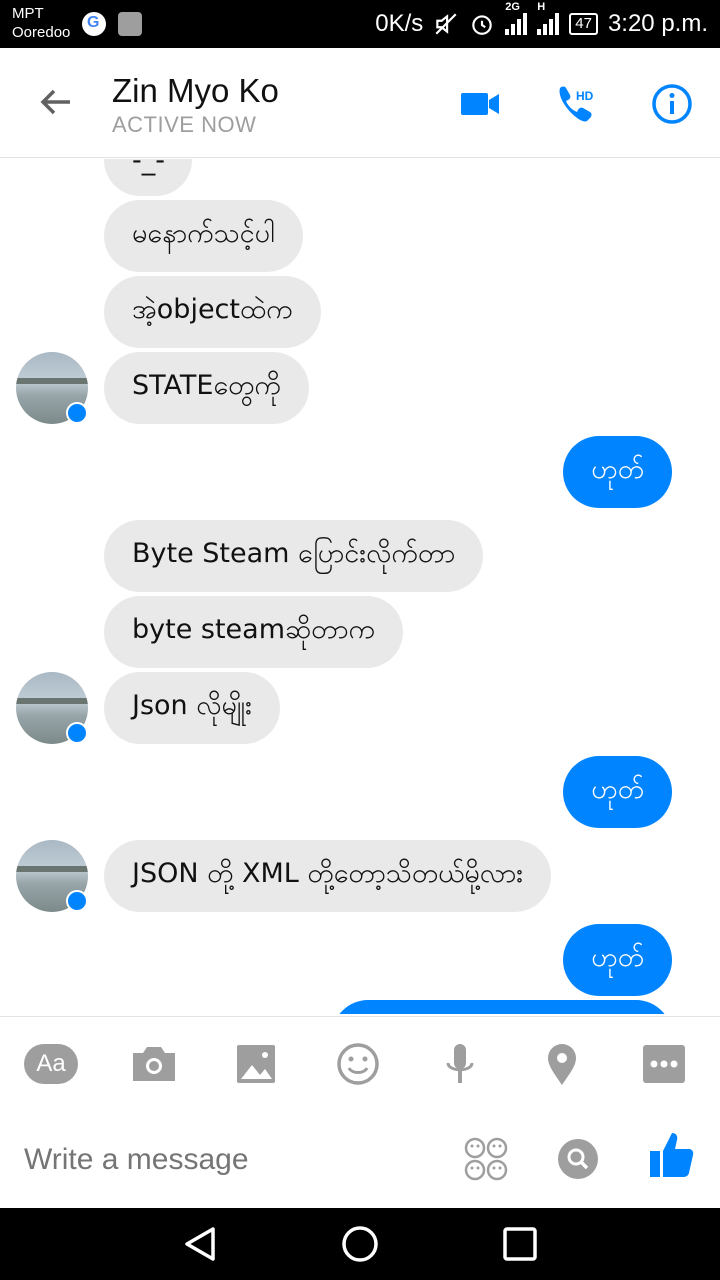  I want to click on gallery-icon, so click(256, 1064).